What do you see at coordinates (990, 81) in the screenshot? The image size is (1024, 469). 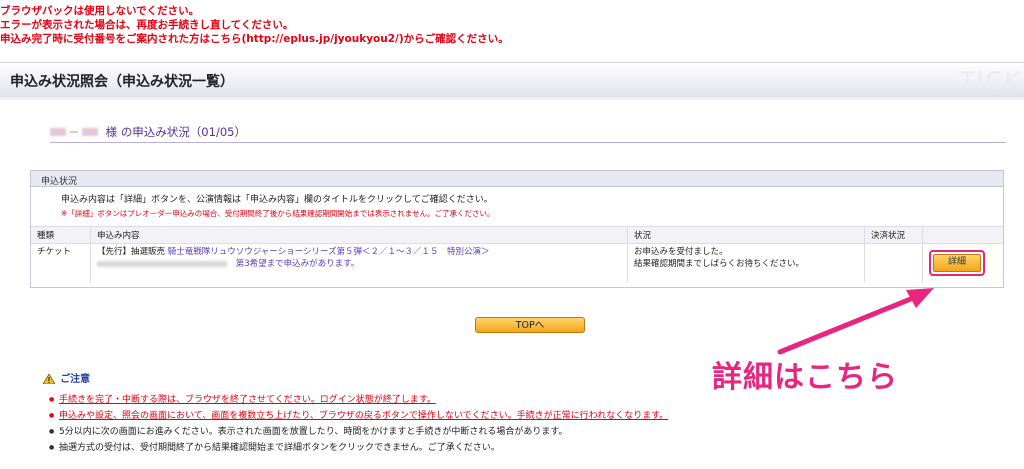 I see `brand-logo: TICK` at bounding box center [990, 81].